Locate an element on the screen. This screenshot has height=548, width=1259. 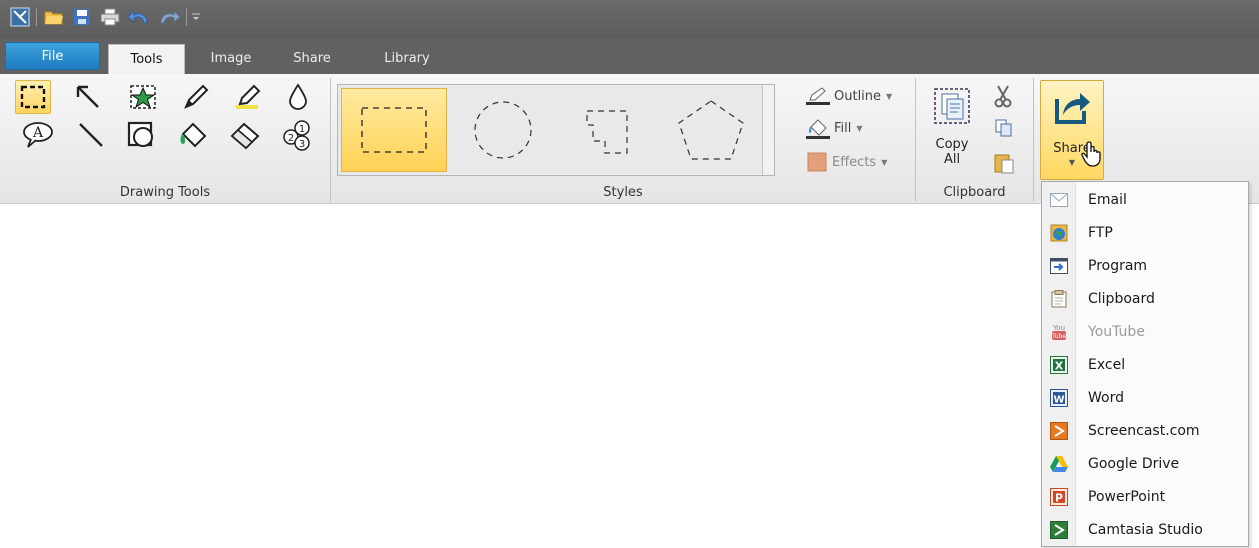
style-dashed-freeform is located at coordinates (609, 130).